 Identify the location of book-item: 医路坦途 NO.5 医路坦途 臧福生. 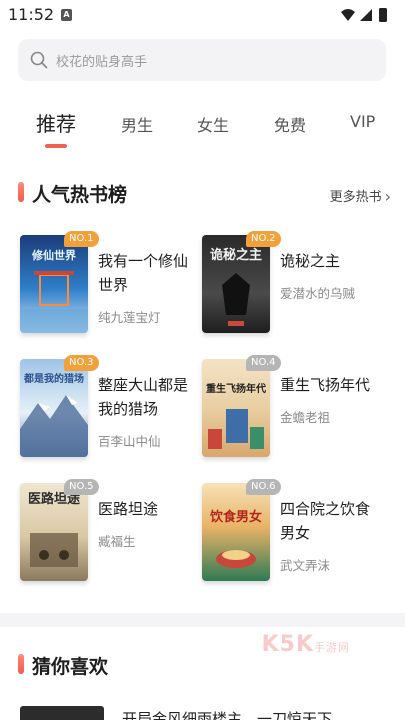
(115, 536).